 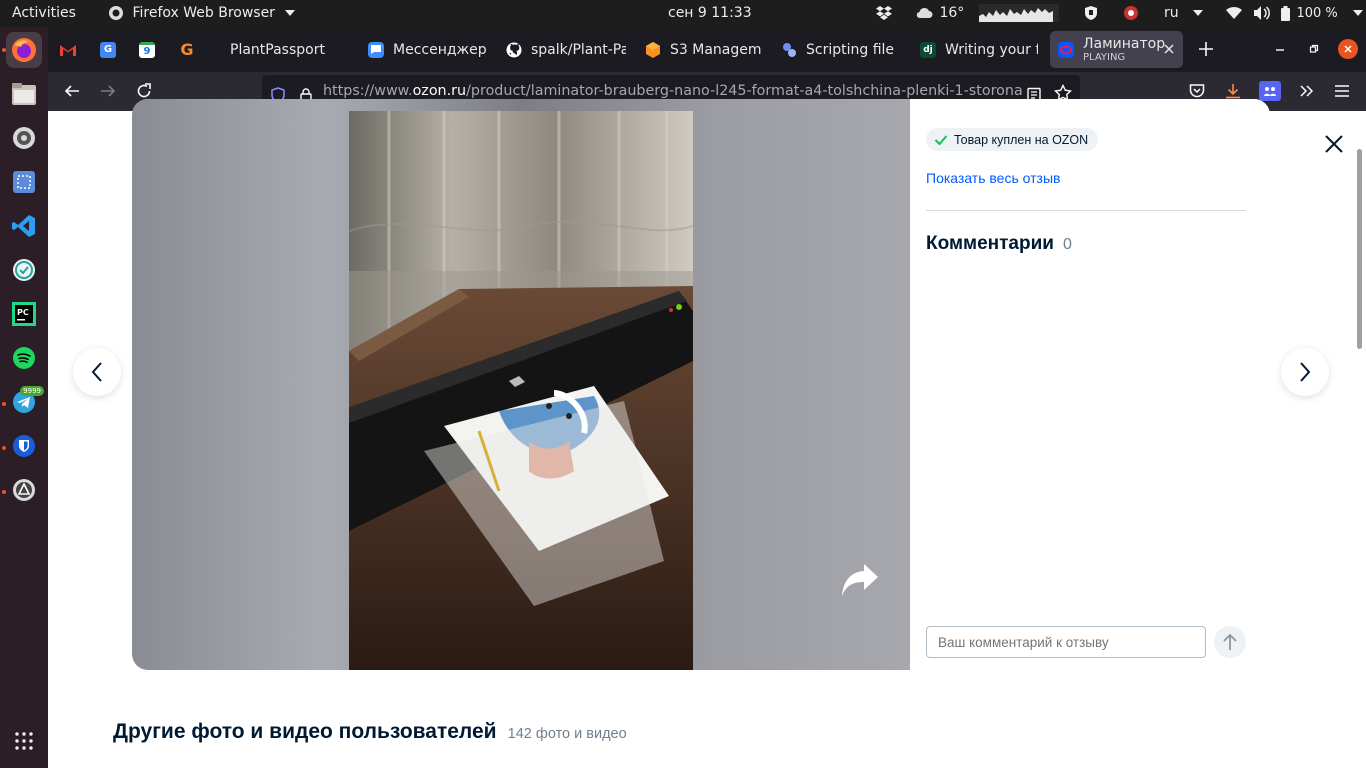 What do you see at coordinates (187, 49) in the screenshot?
I see `grammarly-icon: G` at bounding box center [187, 49].